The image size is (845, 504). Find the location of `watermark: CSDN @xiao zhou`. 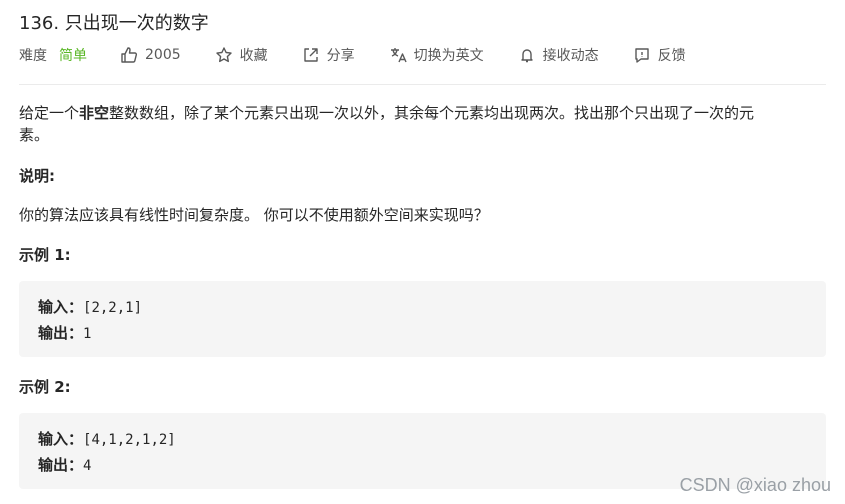

watermark: CSDN @xiao zhou is located at coordinates (755, 485).